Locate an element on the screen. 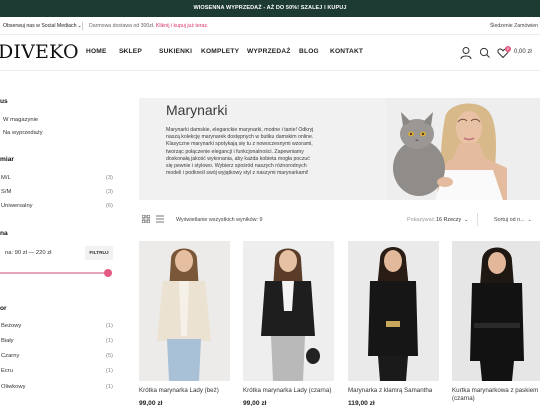  sort-select: Sortuj od n... ⌄ is located at coordinates (513, 220).